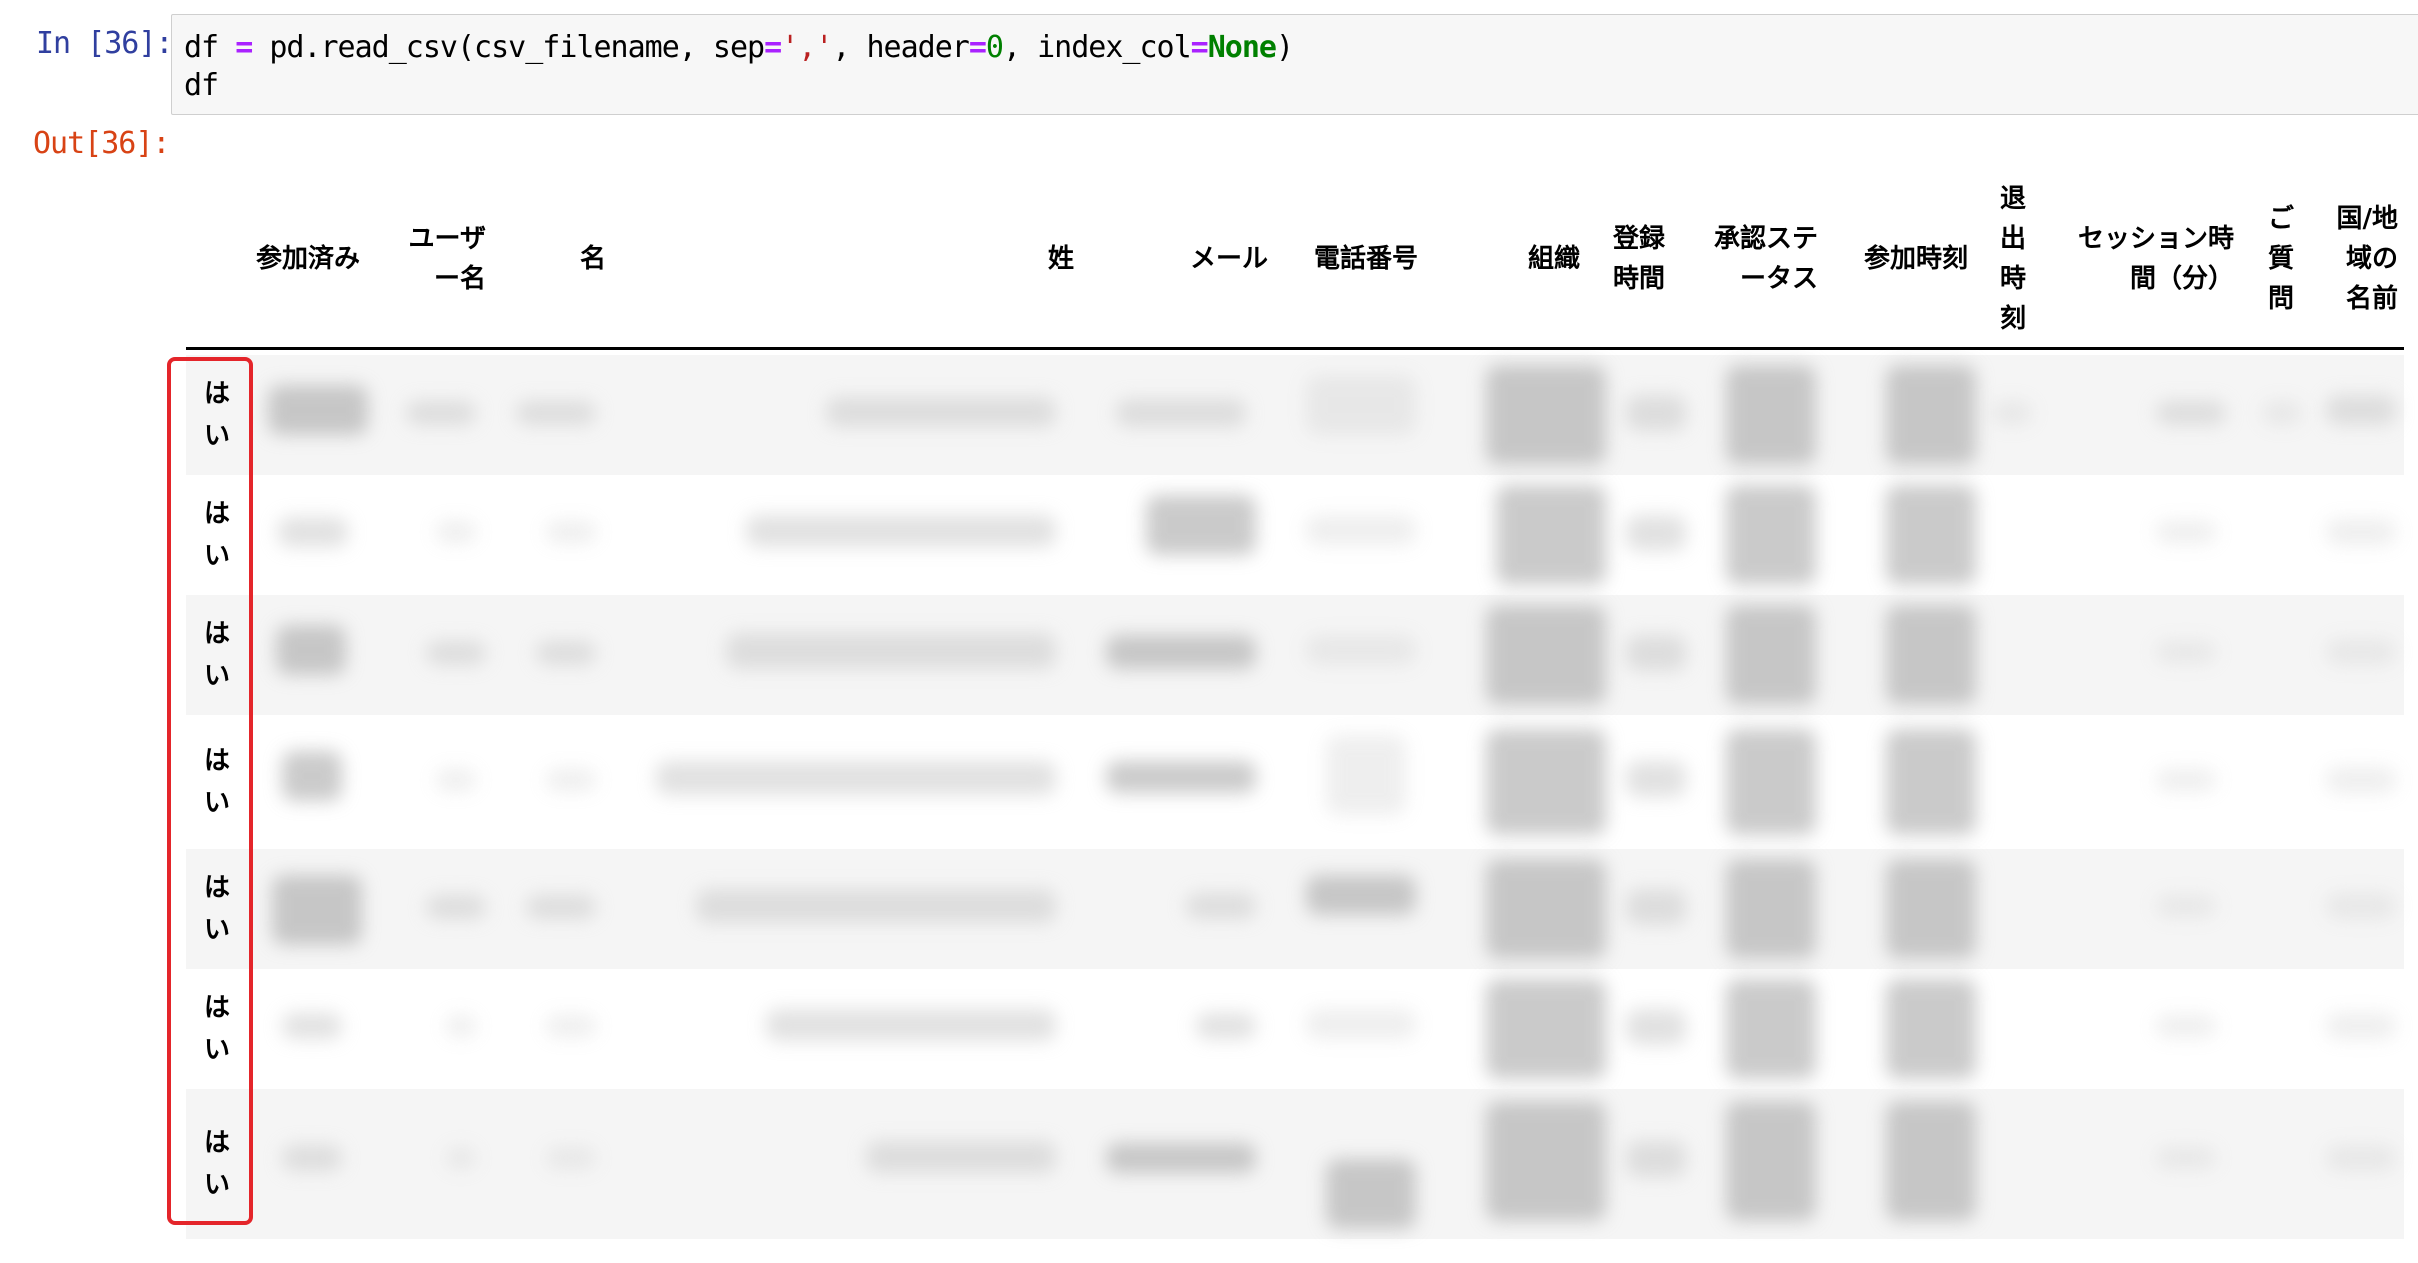 Image resolution: width=2418 pixels, height=1263 pixels. Describe the element at coordinates (2012, 259) in the screenshot. I see `col-header-leave-time: 退出時刻` at that location.